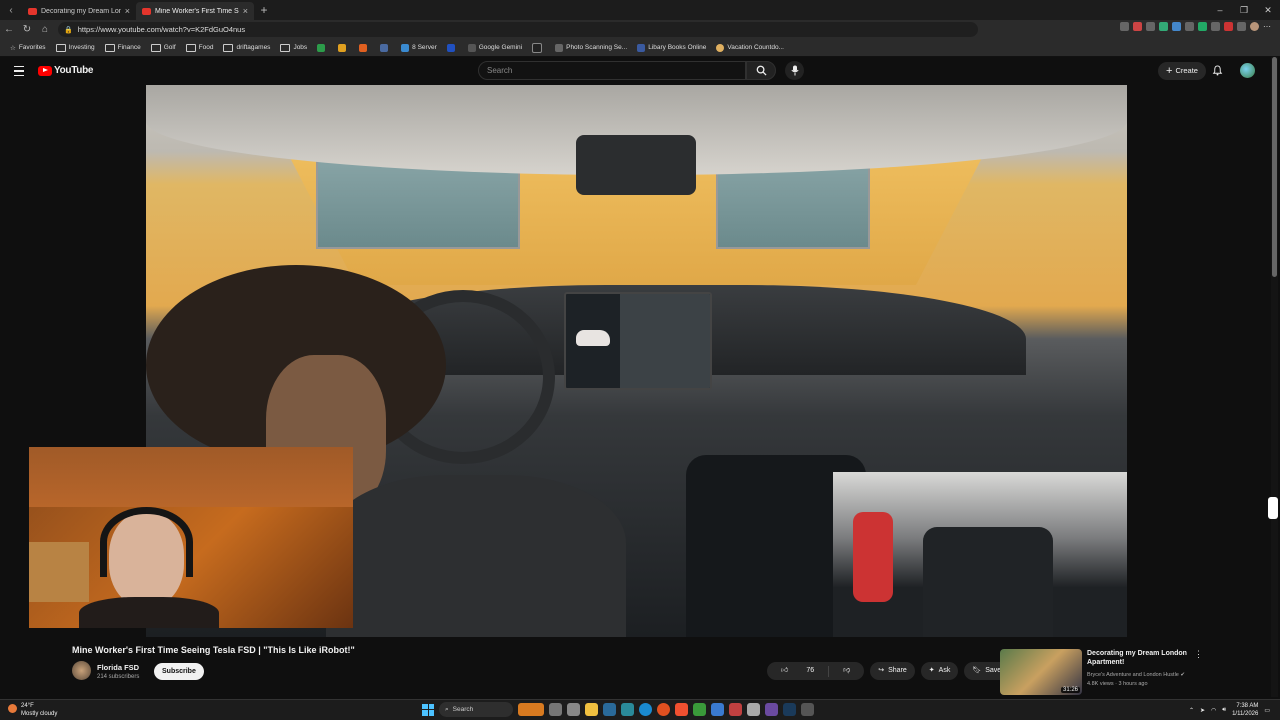 This screenshot has width=1280, height=720. What do you see at coordinates (1244, 10) in the screenshot?
I see `maximize-icon: ❐` at bounding box center [1244, 10].